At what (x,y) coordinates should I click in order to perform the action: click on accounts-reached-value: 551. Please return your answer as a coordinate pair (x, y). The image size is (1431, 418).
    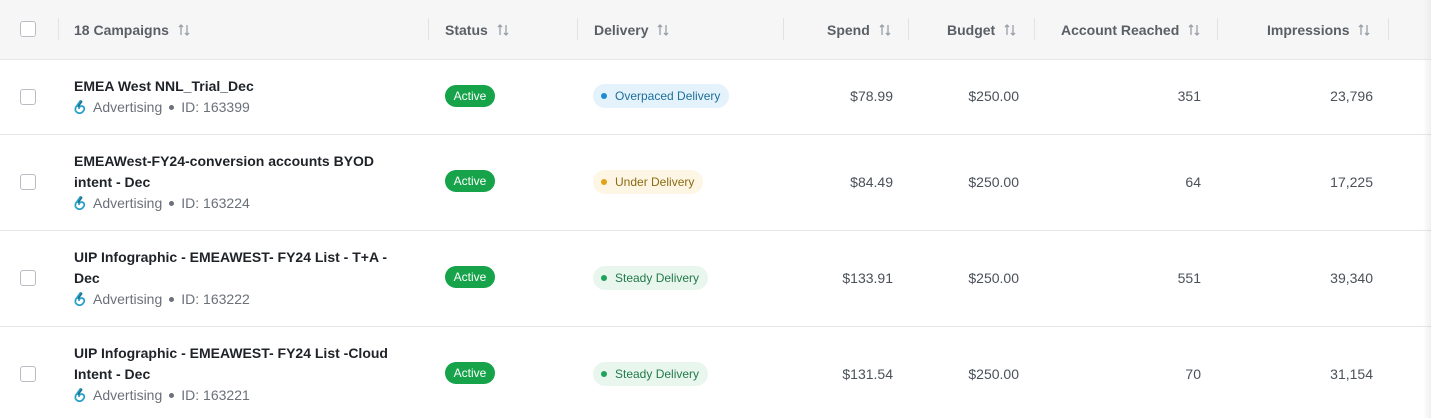
    Looking at the image, I should click on (1189, 278).